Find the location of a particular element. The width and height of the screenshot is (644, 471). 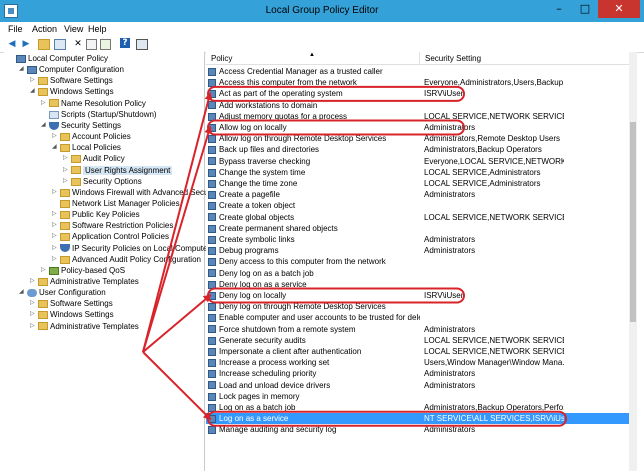

policy-row: Allow log on locally Administrators is located at coordinates (421, 127).